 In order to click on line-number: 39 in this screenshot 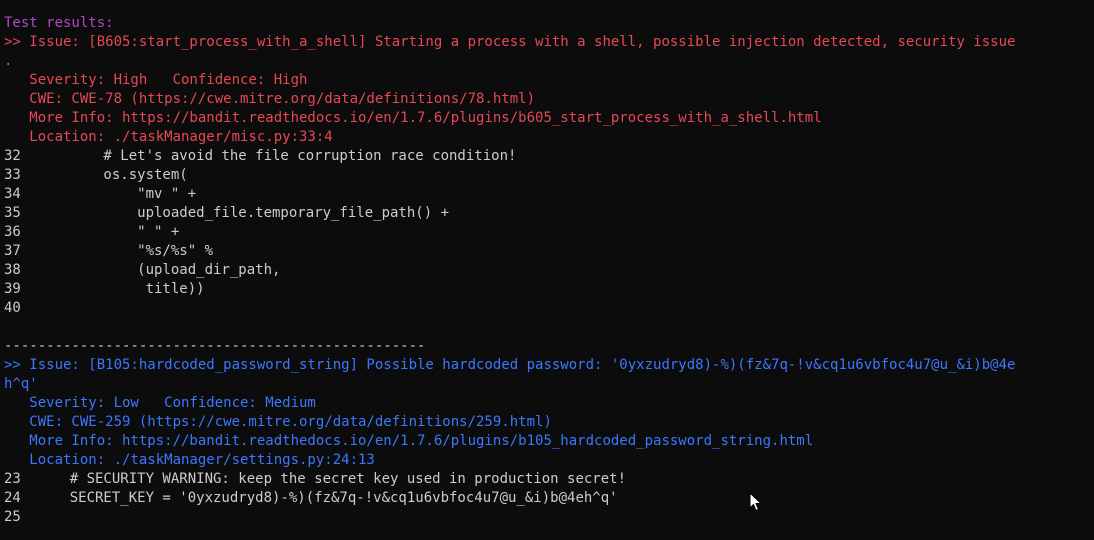, I will do `click(12, 289)`.